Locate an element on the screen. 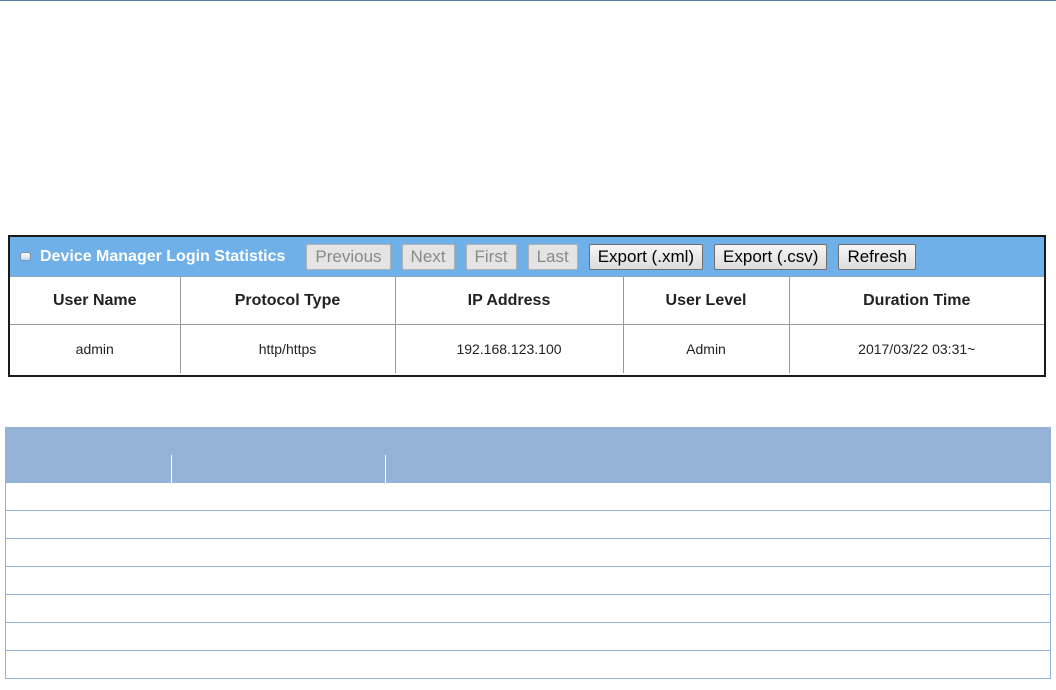 This screenshot has width=1056, height=690. cell-user-name: admin is located at coordinates (95, 348).